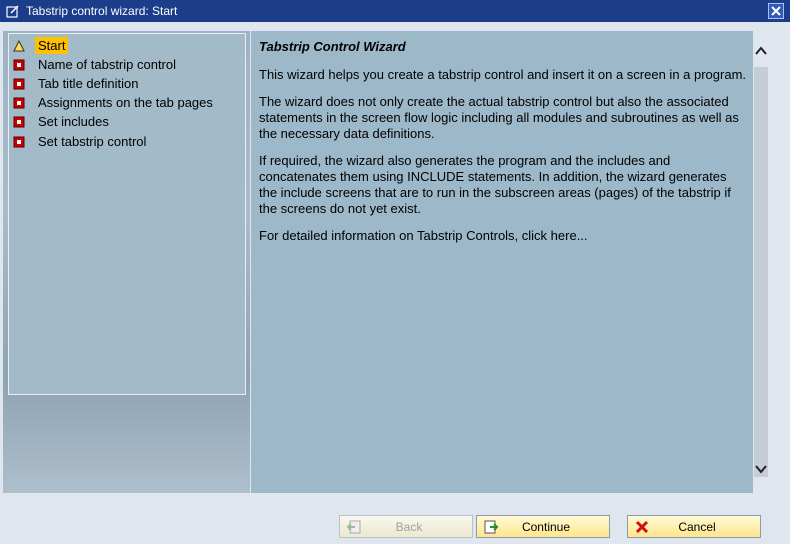 This screenshot has width=790, height=544. I want to click on cancel-label: Cancel, so click(697, 526).